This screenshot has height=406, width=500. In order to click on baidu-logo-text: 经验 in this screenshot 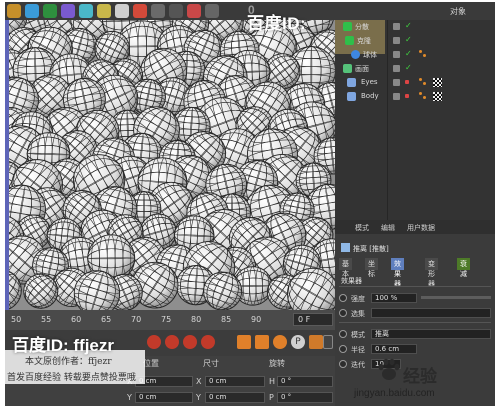, I will do `click(420, 376)`.